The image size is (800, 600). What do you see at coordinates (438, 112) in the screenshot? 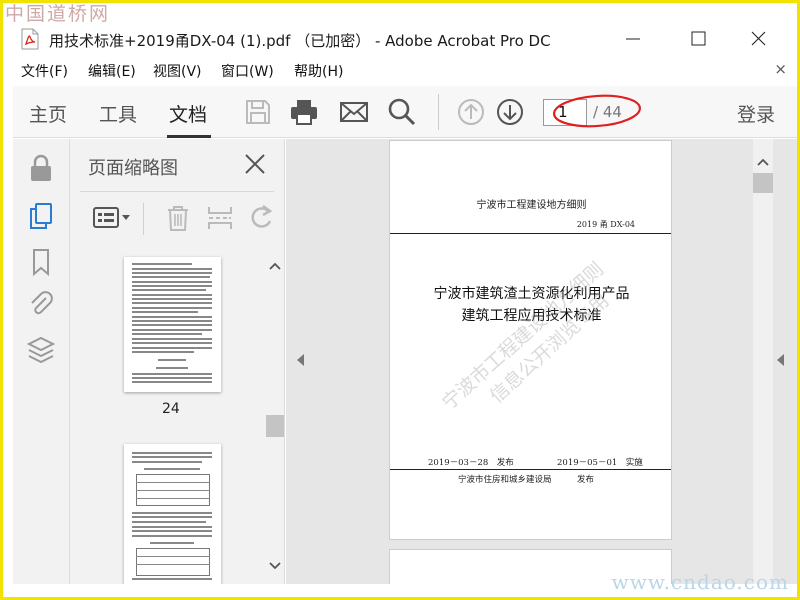
I see `toolbar-separator` at bounding box center [438, 112].